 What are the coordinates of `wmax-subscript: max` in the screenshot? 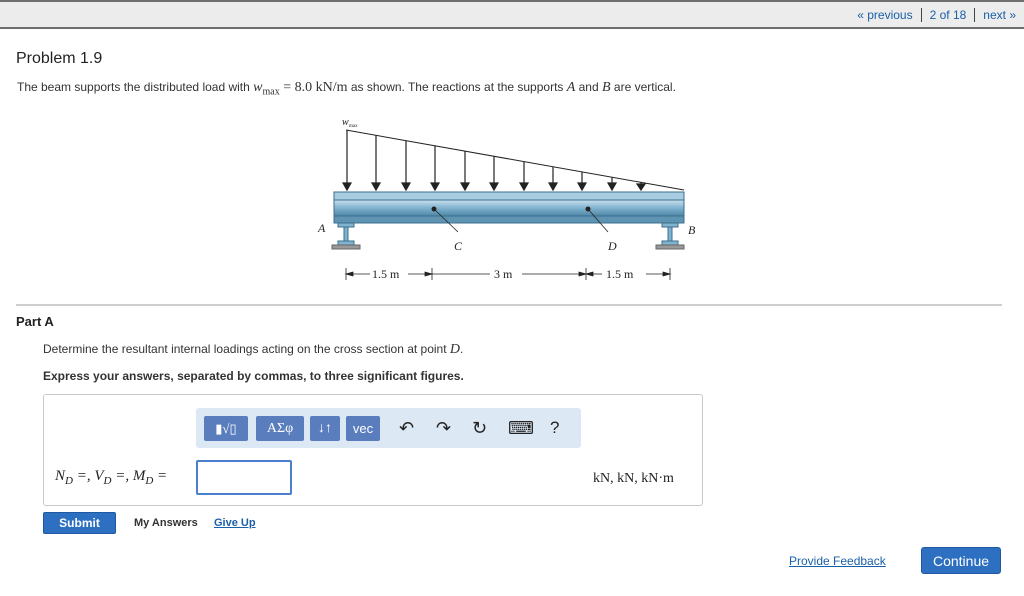 It's located at (353, 126).